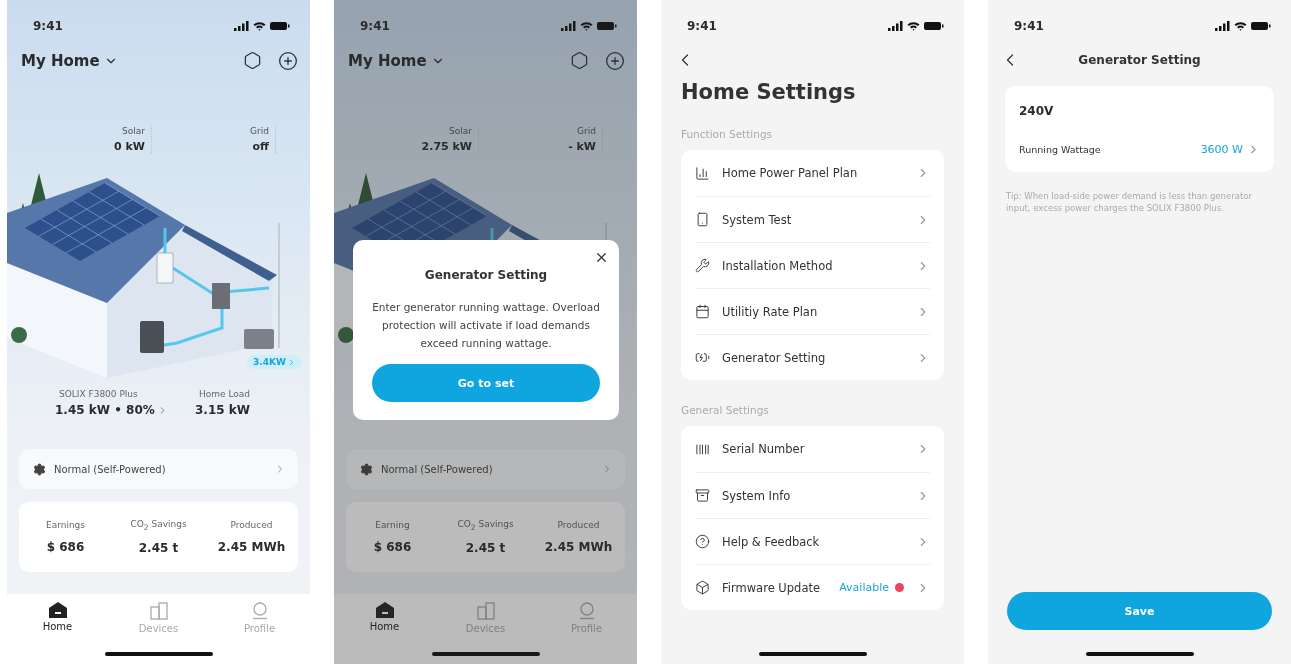 This screenshot has width=1291, height=664. Describe the element at coordinates (129, 146) in the screenshot. I see `flow-value: 0 kW` at that location.